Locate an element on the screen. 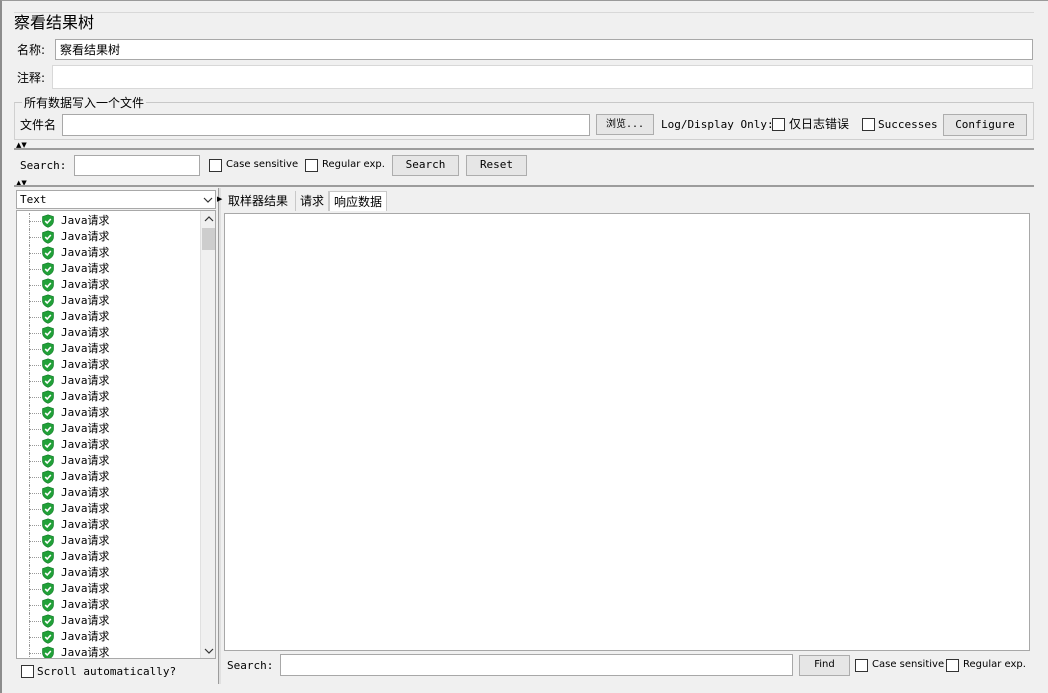 This screenshot has width=1048, height=693. find-button: Find is located at coordinates (824, 665).